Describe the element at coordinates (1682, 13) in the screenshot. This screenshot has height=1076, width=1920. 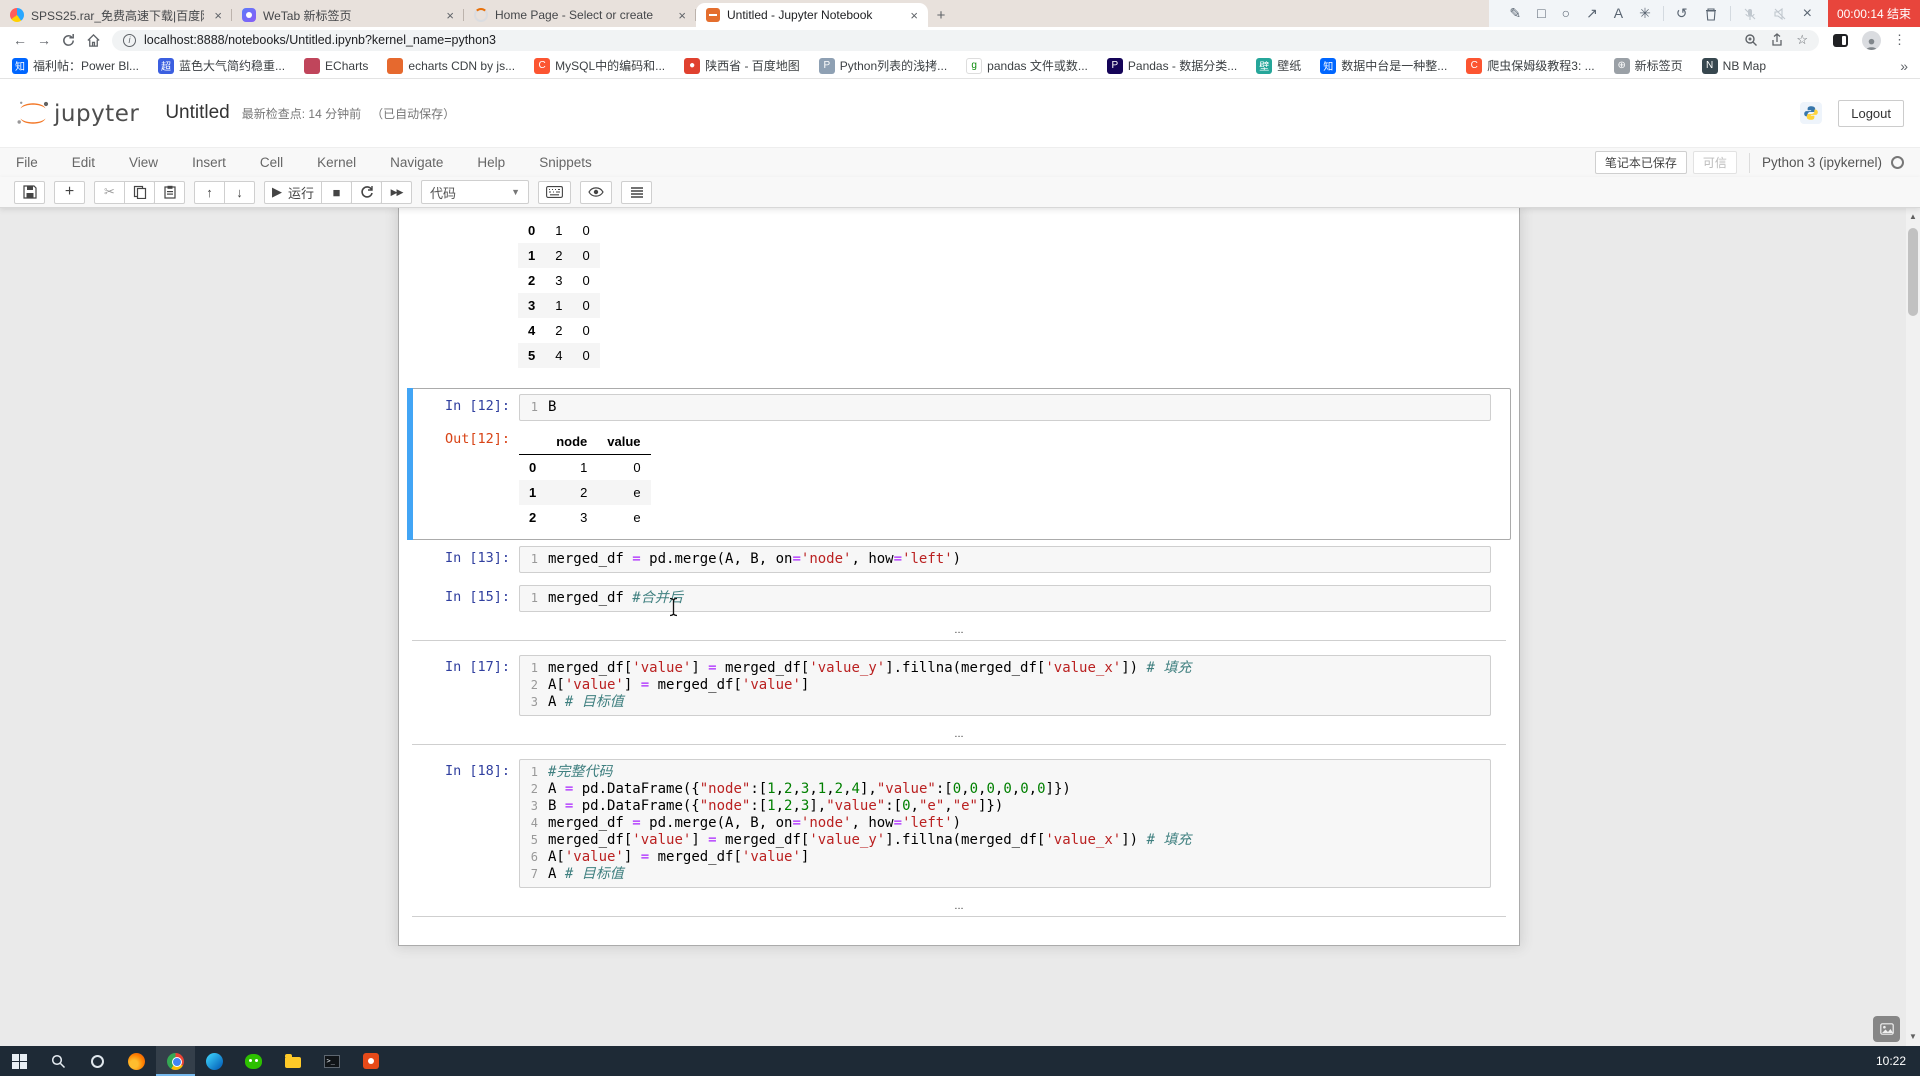
I see `undo-icon: ↺` at that location.